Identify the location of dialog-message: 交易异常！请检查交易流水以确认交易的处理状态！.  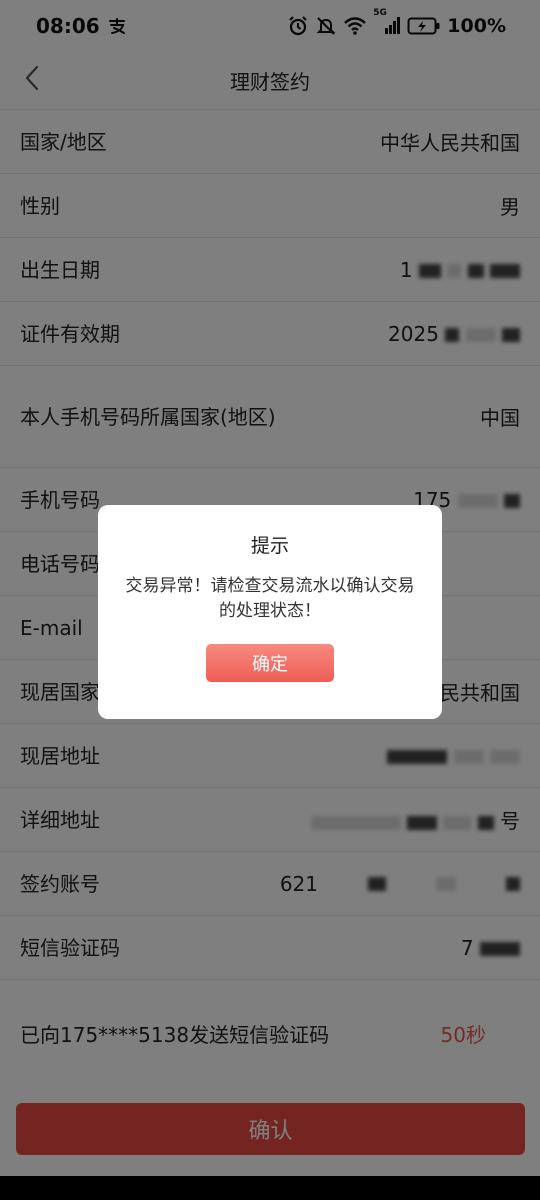
(270, 598).